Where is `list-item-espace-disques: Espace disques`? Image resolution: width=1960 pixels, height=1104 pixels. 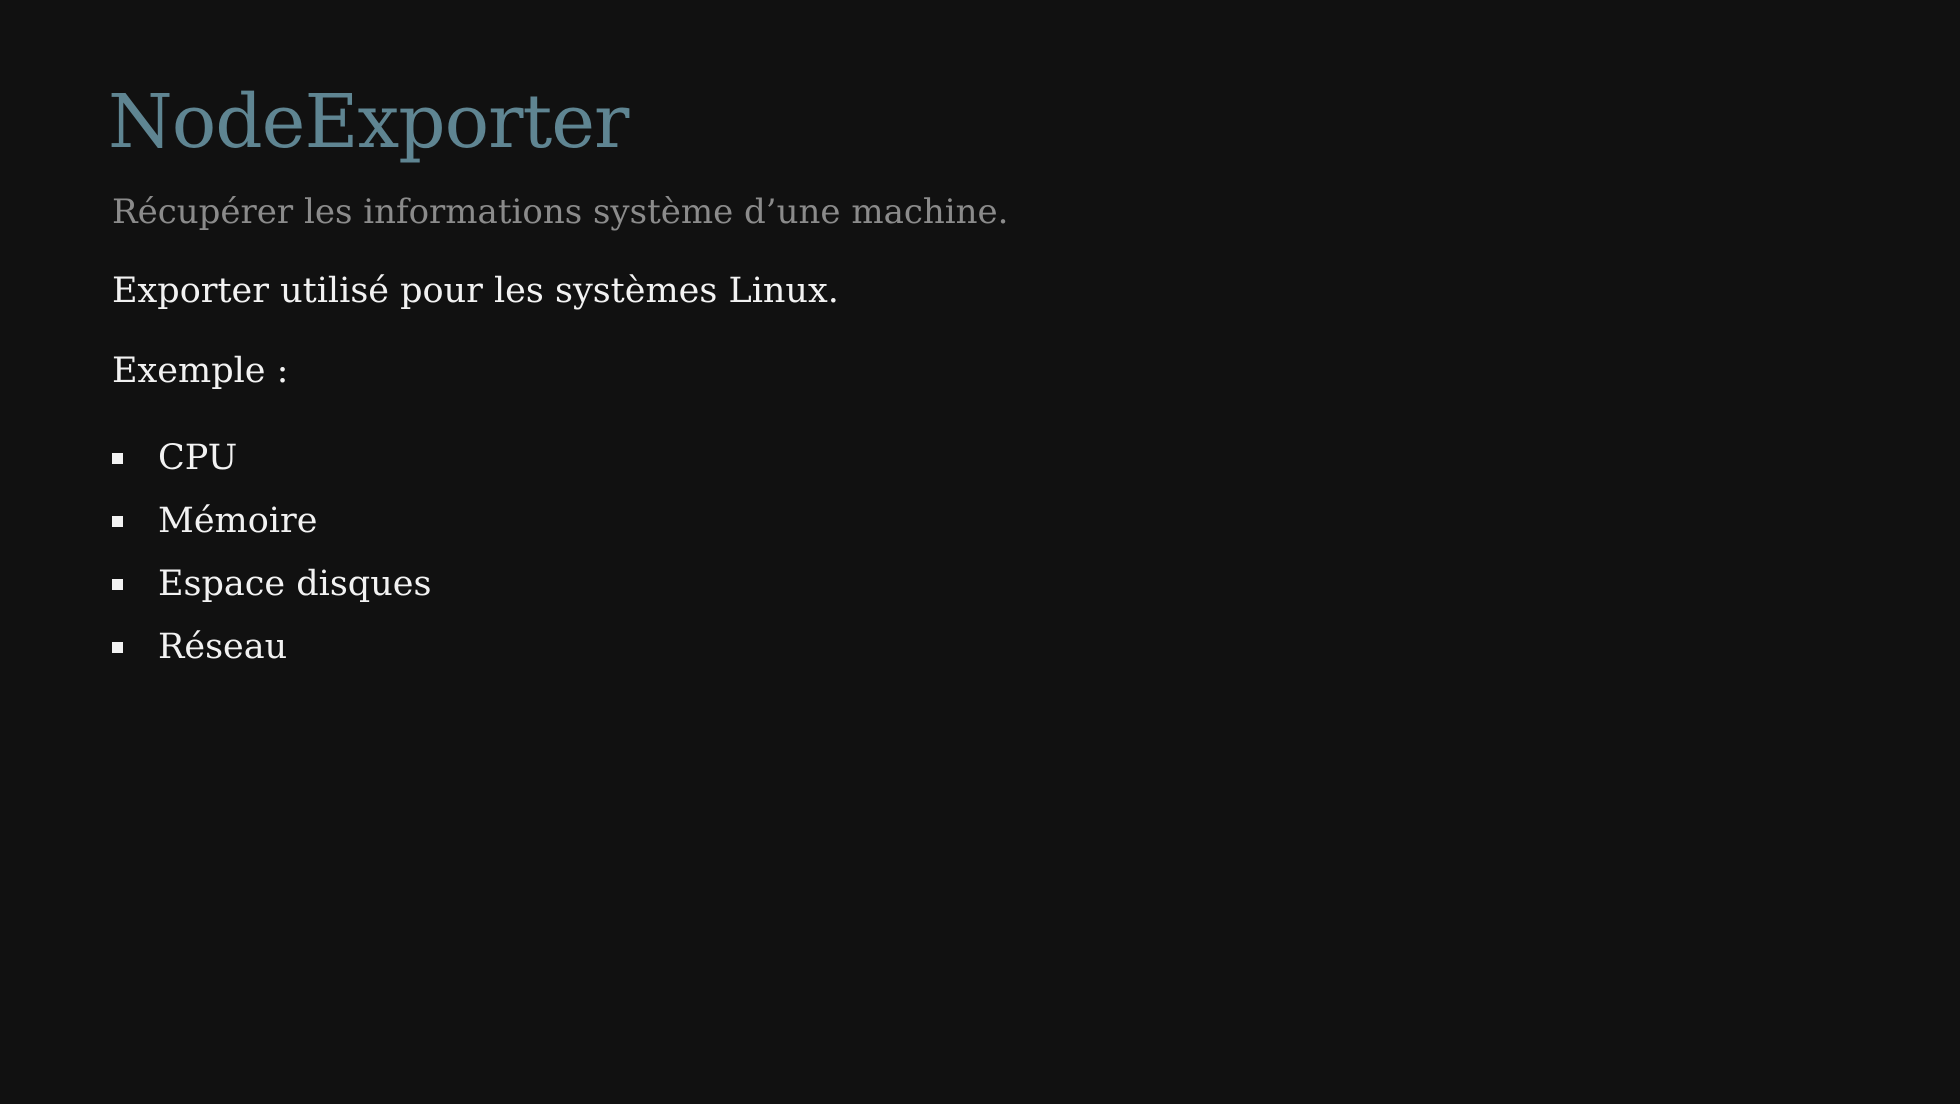 list-item-espace-disques: Espace disques is located at coordinates (1036, 584).